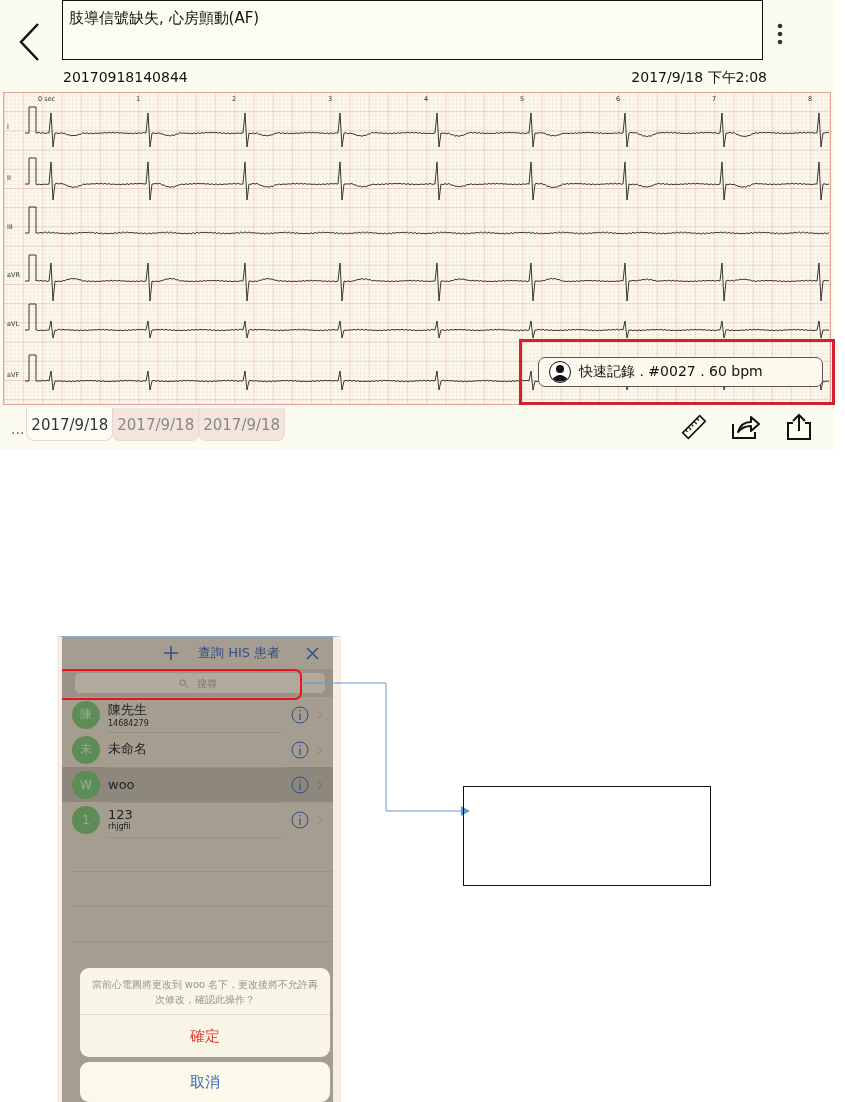  What do you see at coordinates (699, 78) in the screenshot?
I see `record-datetime: 2017/9/18 下午2:08` at bounding box center [699, 78].